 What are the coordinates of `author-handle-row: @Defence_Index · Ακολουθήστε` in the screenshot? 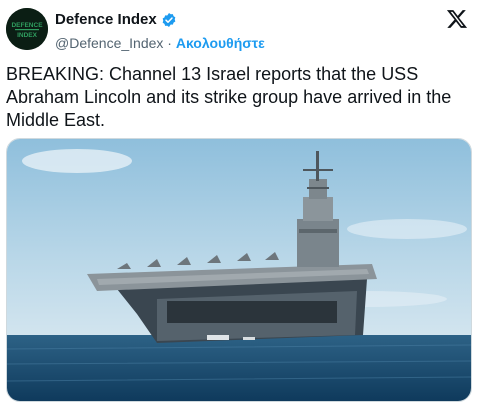 It's located at (160, 43).